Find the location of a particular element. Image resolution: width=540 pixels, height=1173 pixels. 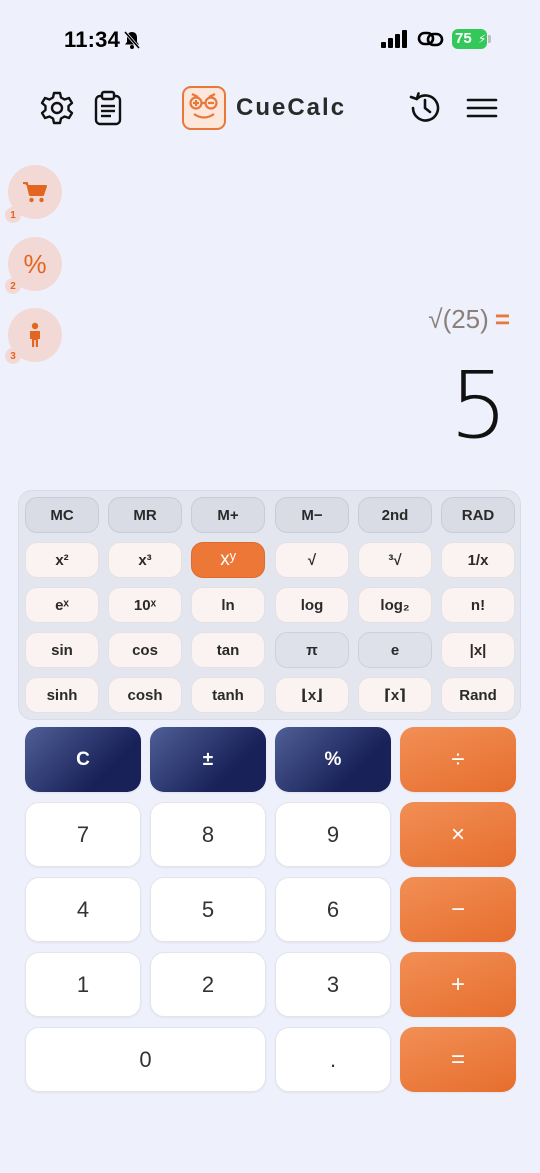

status-time: 11:34 is located at coordinates (92, 39).